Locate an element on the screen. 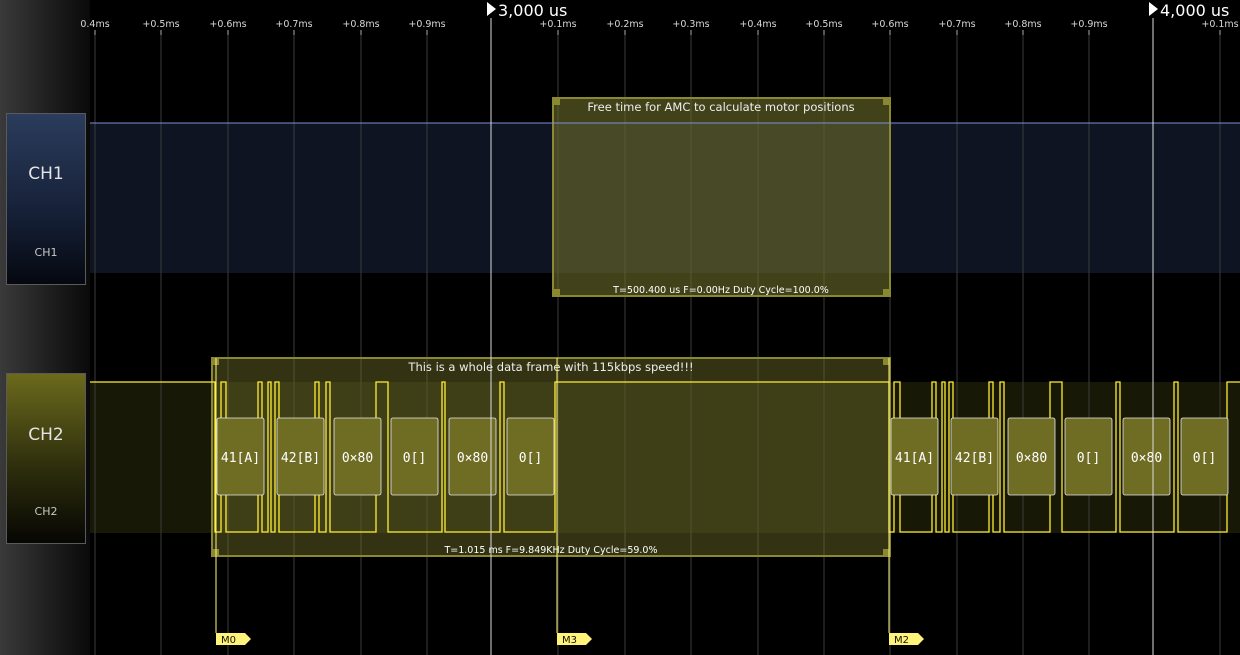  tick-label: +0.4ms is located at coordinates (757, 24).